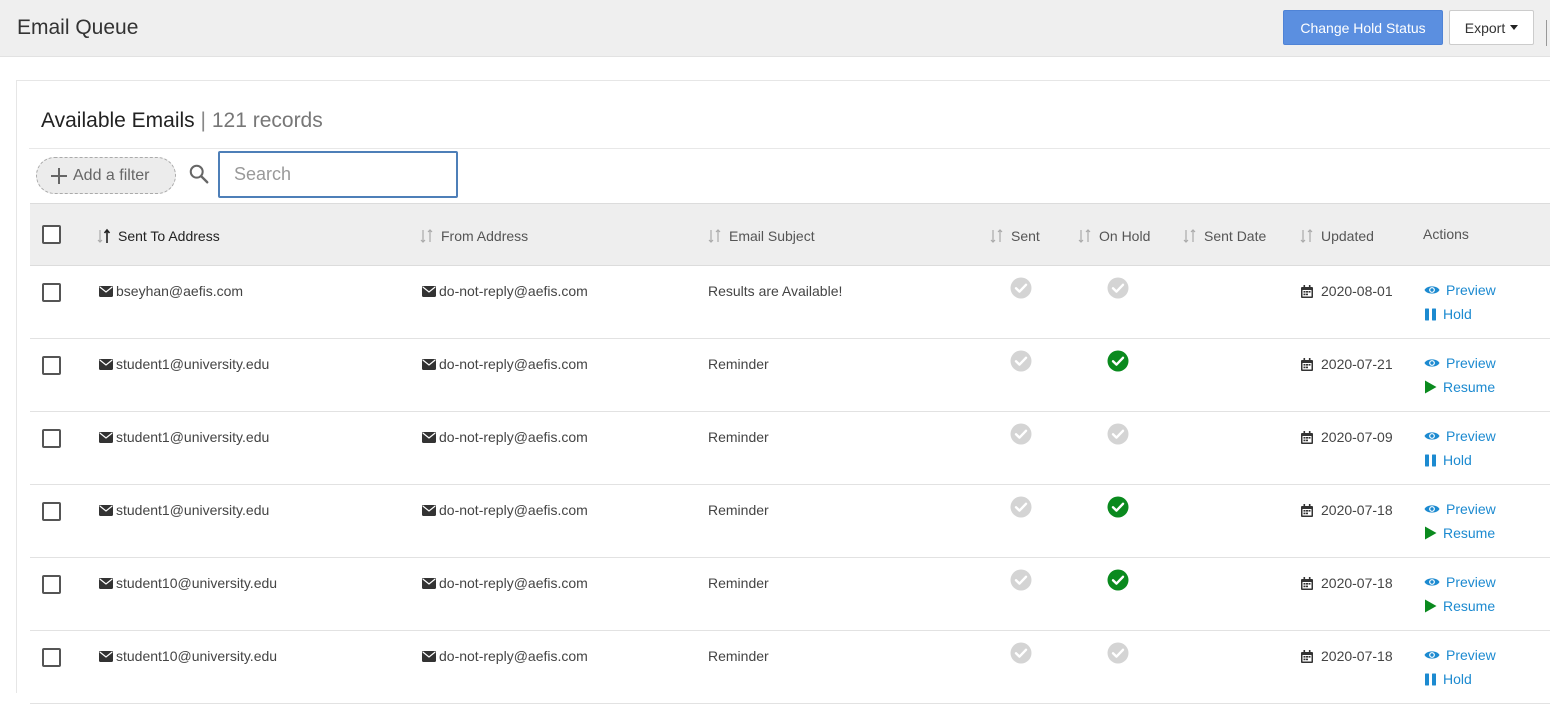 The image size is (1550, 704). I want to click on column-header-updated: Updated, so click(1336, 236).